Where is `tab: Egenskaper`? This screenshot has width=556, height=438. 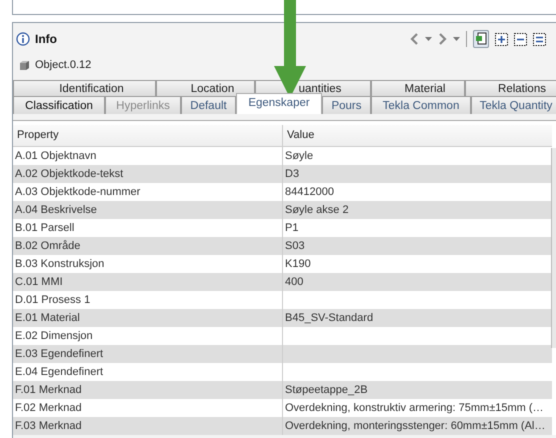 tab: Egenskaper is located at coordinates (279, 103).